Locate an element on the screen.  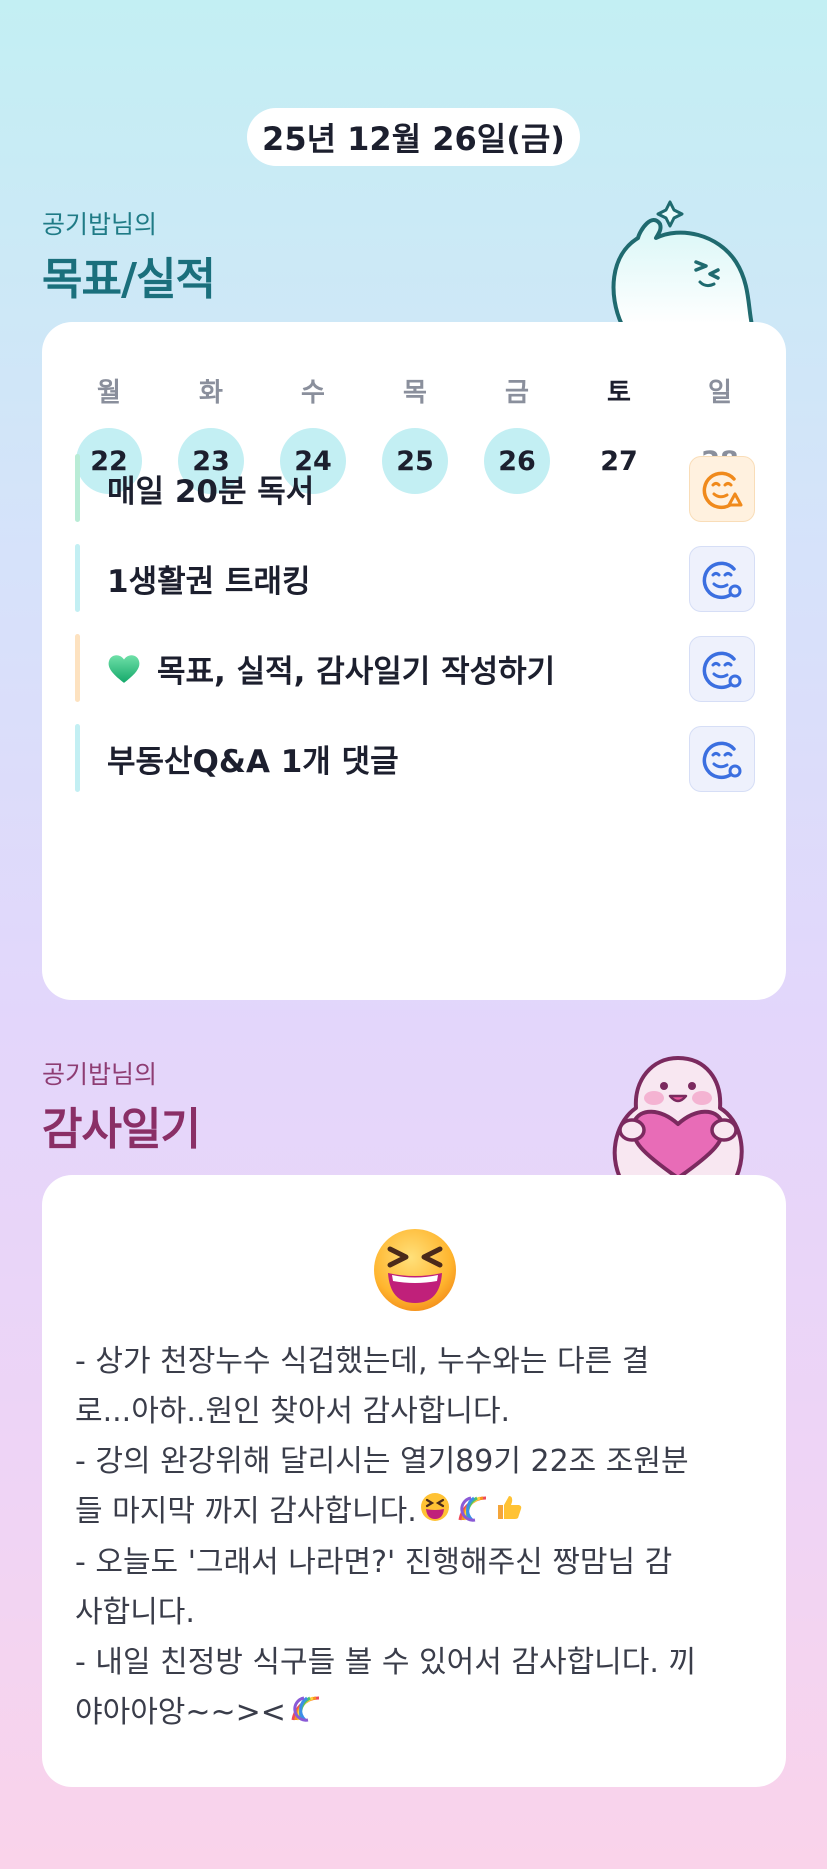
diary-line-text: - 강의 완강위해 달리시는 열기89기 22조 조원분 is located at coordinates (382, 1461).